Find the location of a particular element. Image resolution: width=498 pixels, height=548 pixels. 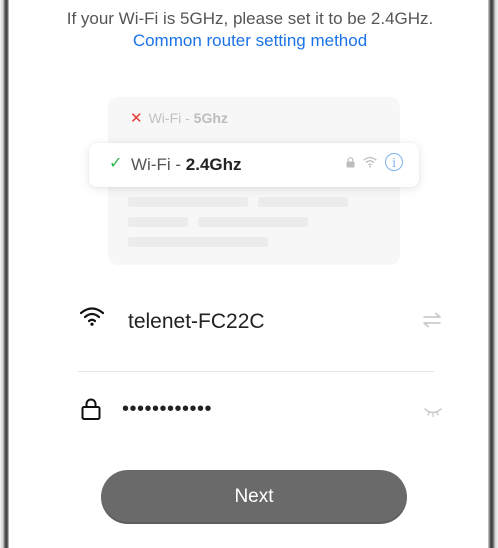

next-button: Next is located at coordinates (254, 497).